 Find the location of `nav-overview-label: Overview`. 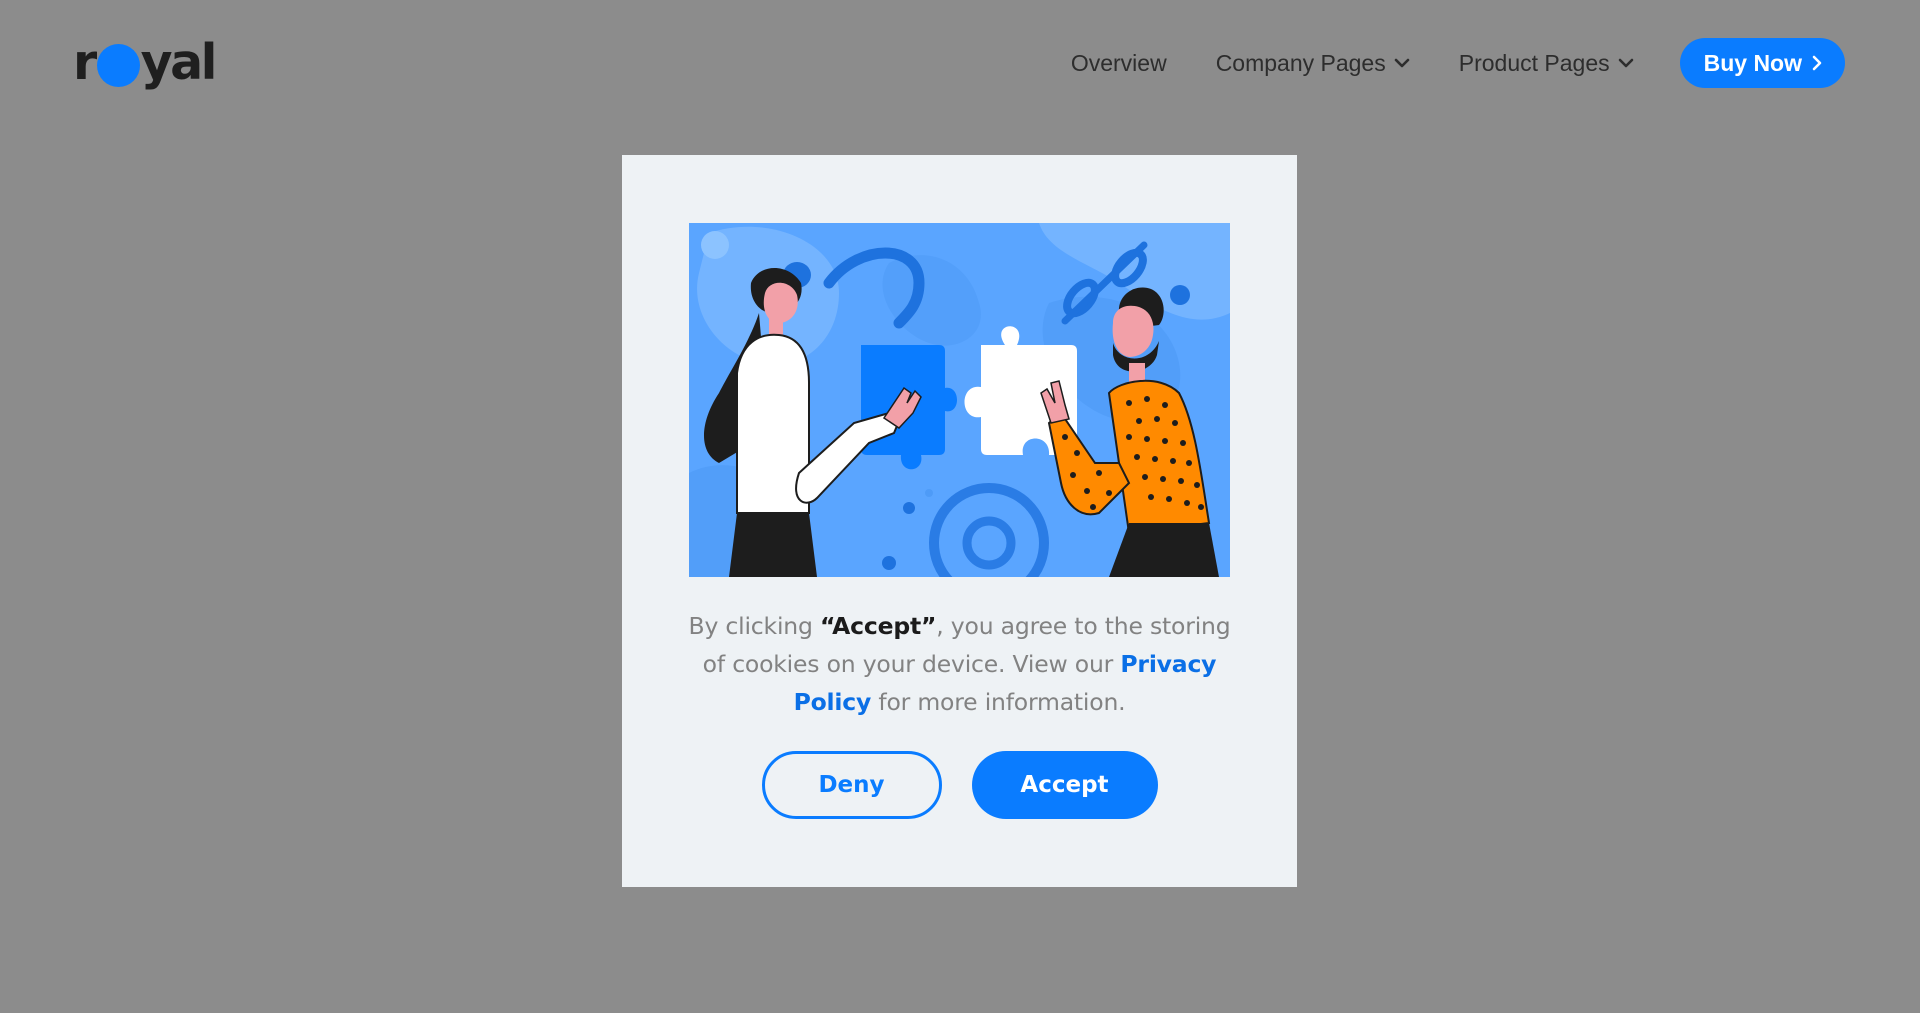

nav-overview-label: Overview is located at coordinates (1118, 62).